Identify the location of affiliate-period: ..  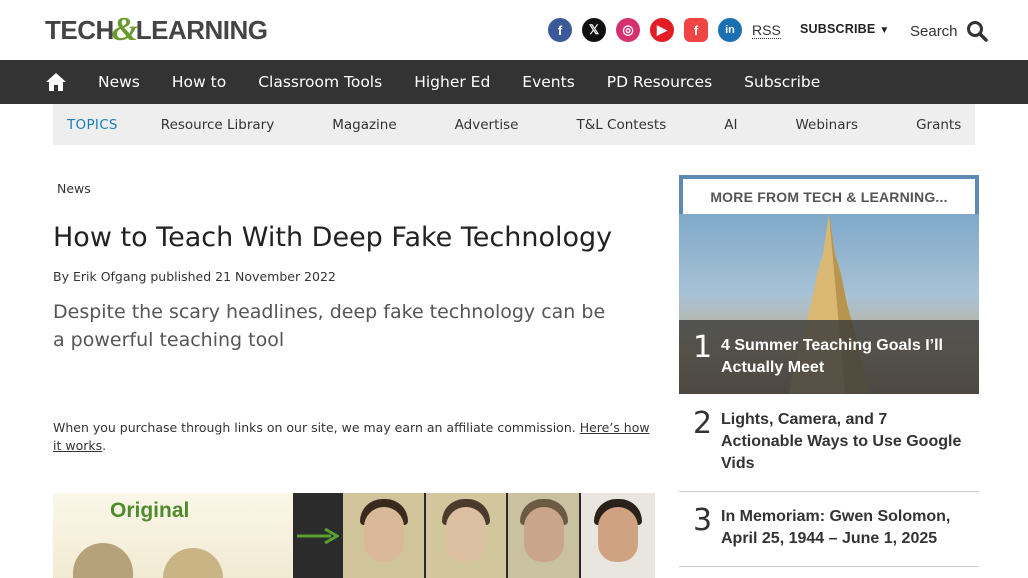
(104, 445).